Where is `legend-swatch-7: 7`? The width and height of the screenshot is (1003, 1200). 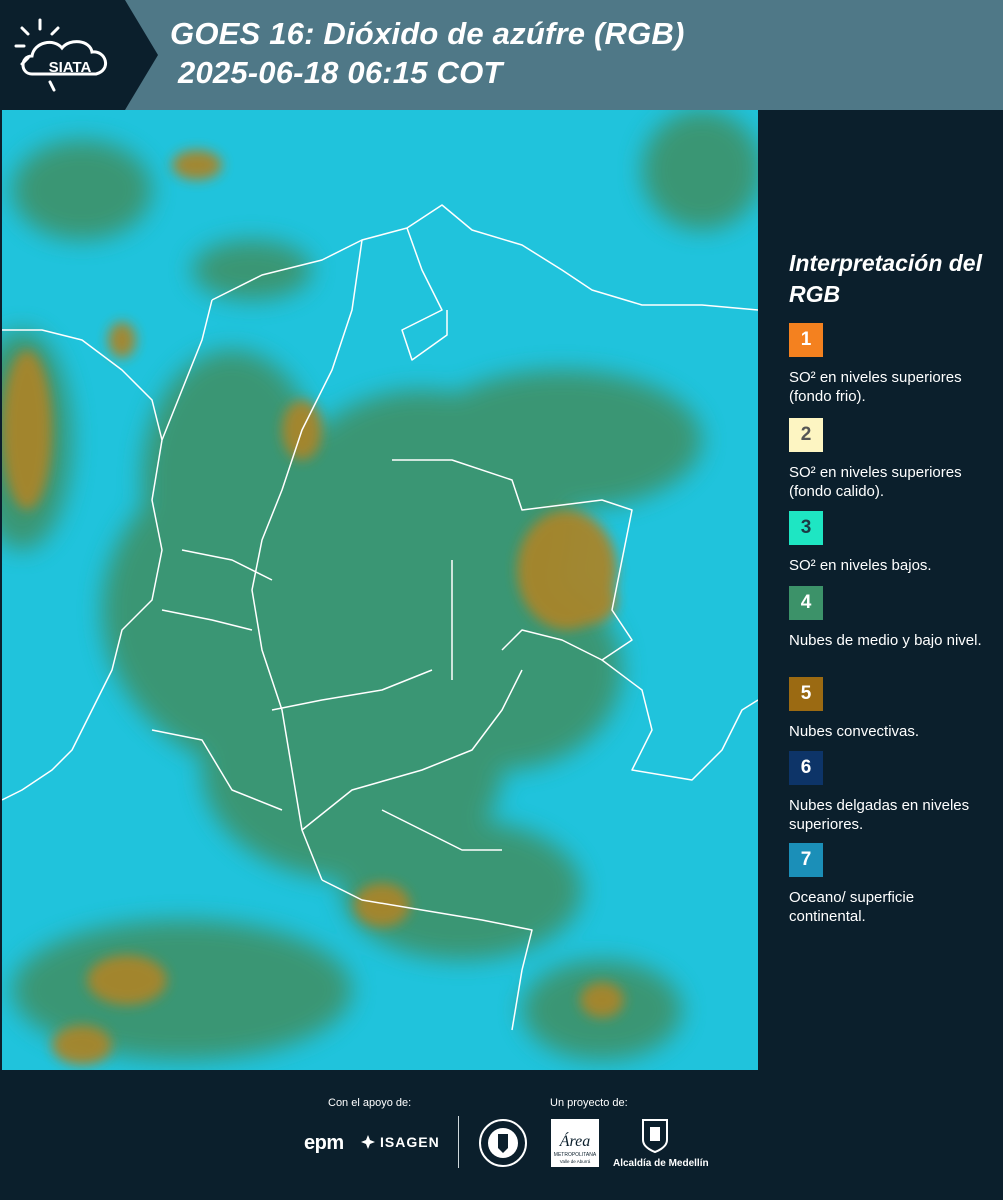
legend-swatch-7: 7 is located at coordinates (806, 860).